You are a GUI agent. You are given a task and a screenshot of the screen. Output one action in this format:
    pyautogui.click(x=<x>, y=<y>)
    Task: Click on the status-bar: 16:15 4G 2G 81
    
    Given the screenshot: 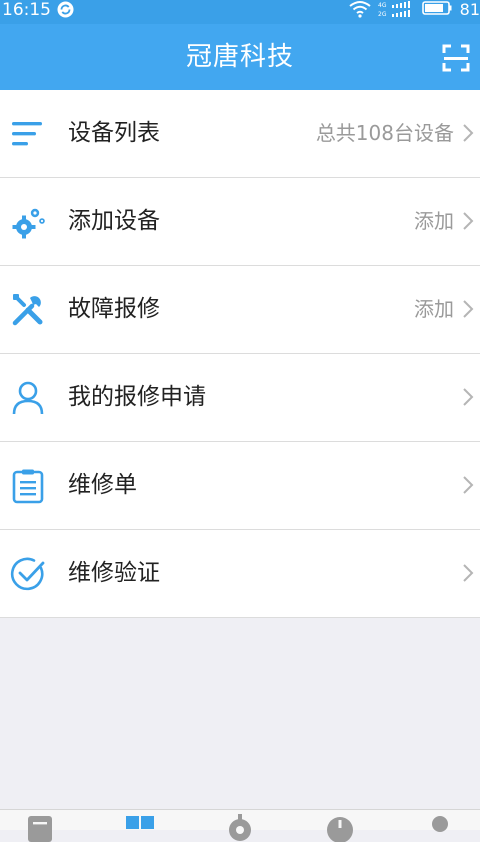 What is the action you would take?
    pyautogui.click(x=240, y=12)
    